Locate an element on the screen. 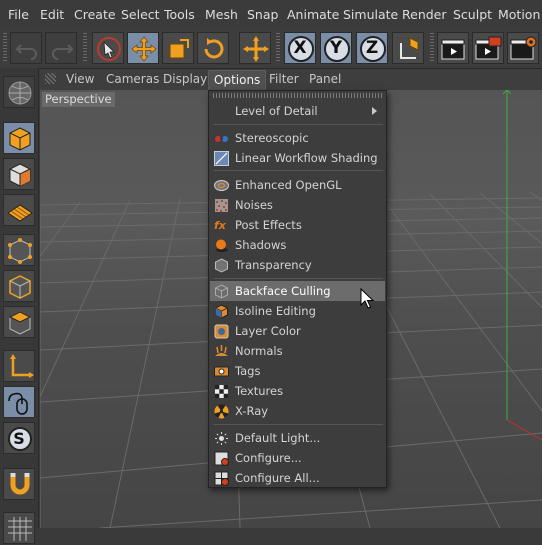 The image size is (542, 545). menu-render: Render is located at coordinates (424, 14).